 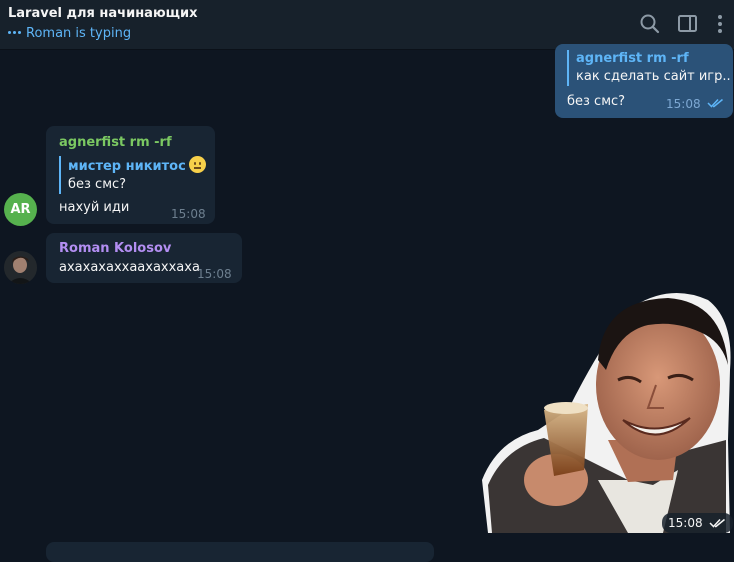 I want to click on message-text: ахахахаххаахаххаха, so click(x=129, y=267).